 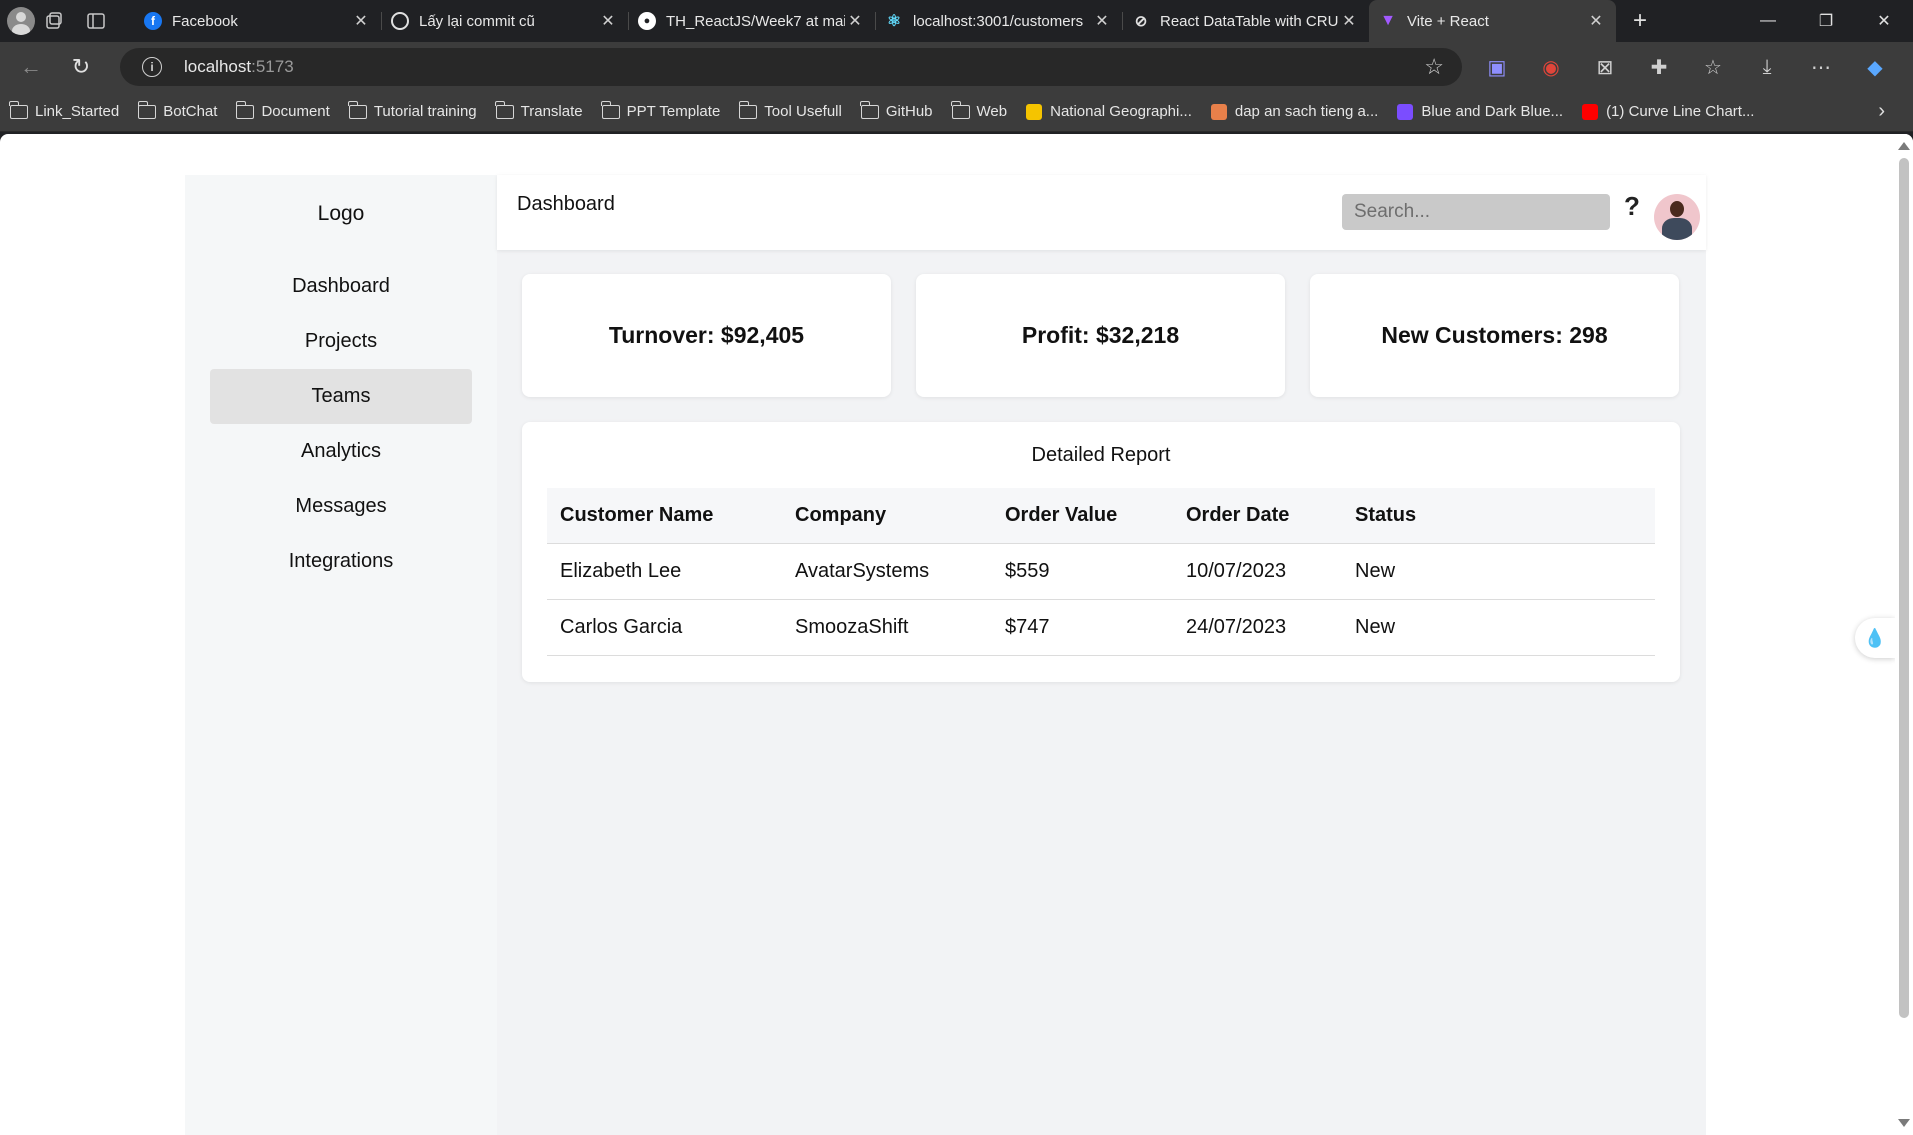 I want to click on browser-tab: f Facebook ✕, so click(x=257, y=21).